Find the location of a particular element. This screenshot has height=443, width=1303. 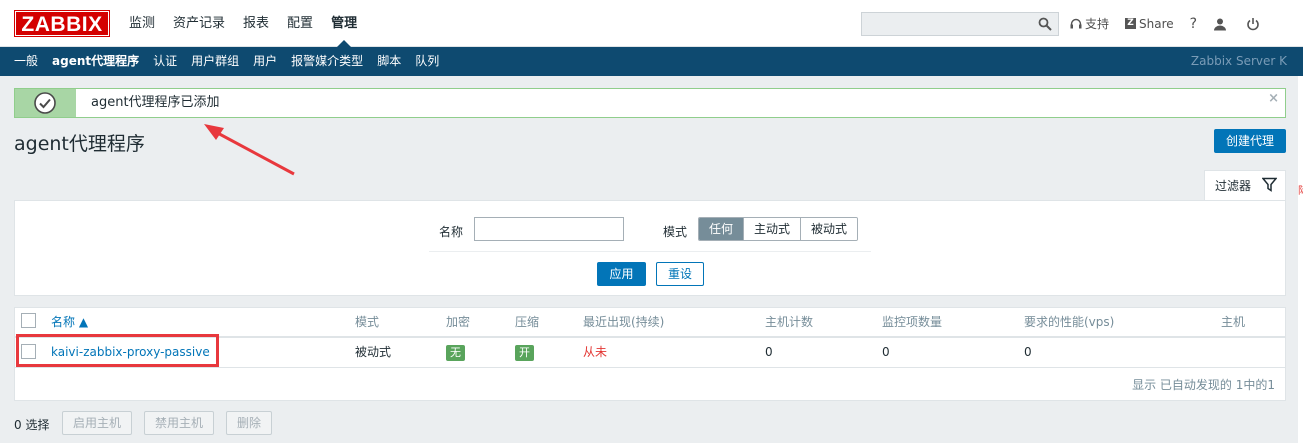

submenu-scripts: 脚本 is located at coordinates (389, 61).